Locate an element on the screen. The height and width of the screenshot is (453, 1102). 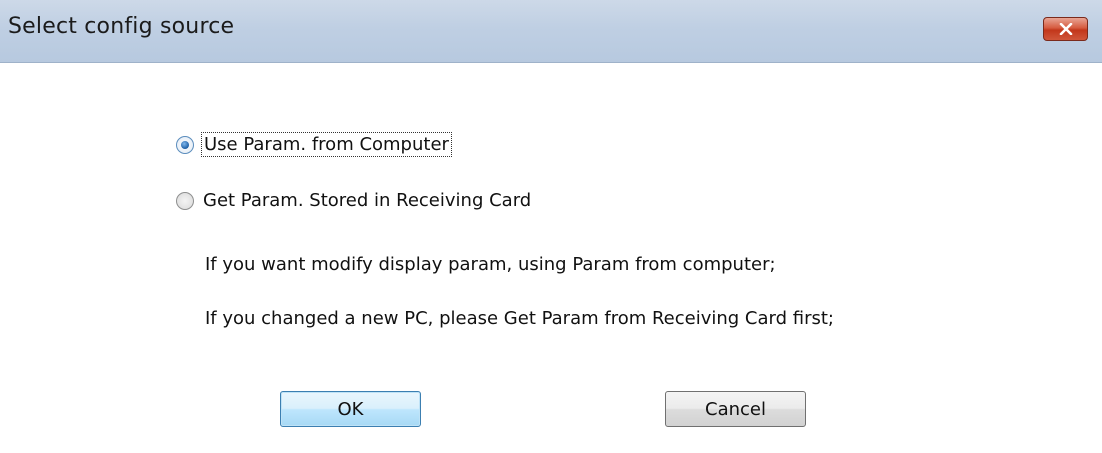
radio-option-get-receiving-card: Get Param. Stored in Receiving Card is located at coordinates (353, 200).